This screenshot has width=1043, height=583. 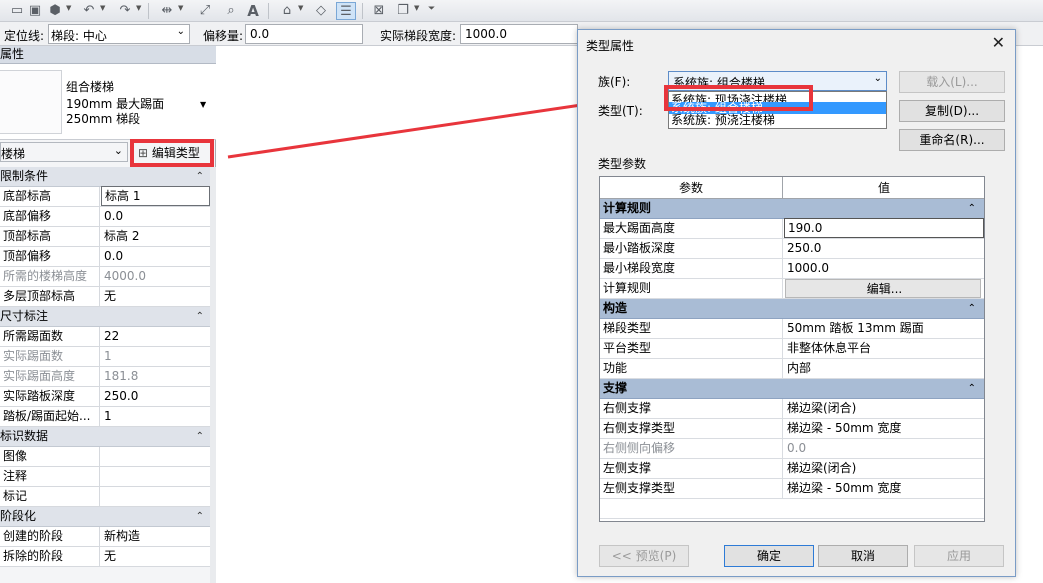 I want to click on apply-button: 应用, so click(x=959, y=556).